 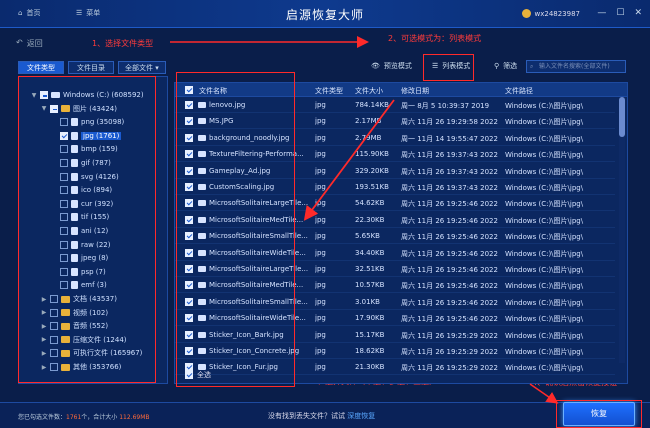 What do you see at coordinates (544, 393) in the screenshot?
I see `arrow-step4` at bounding box center [544, 393].